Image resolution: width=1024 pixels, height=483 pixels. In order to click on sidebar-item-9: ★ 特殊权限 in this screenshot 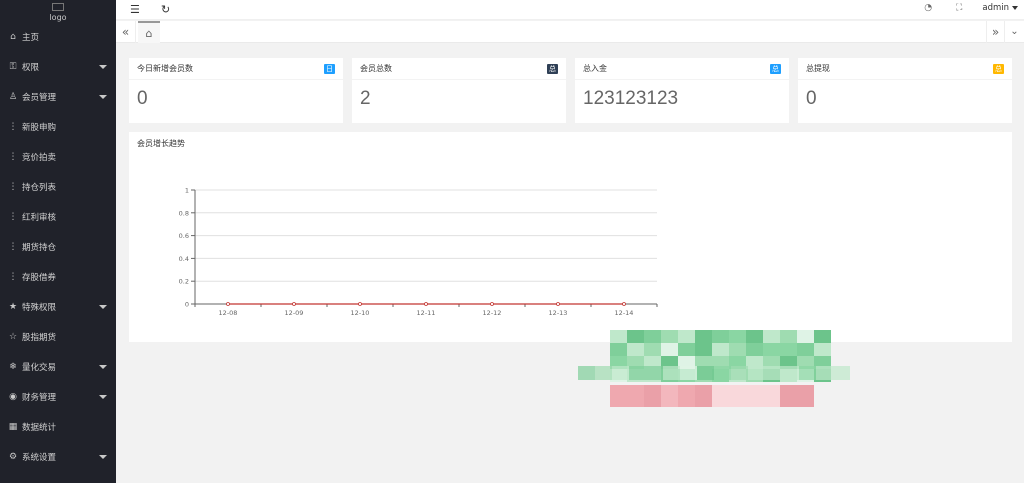, I will do `click(58, 307)`.